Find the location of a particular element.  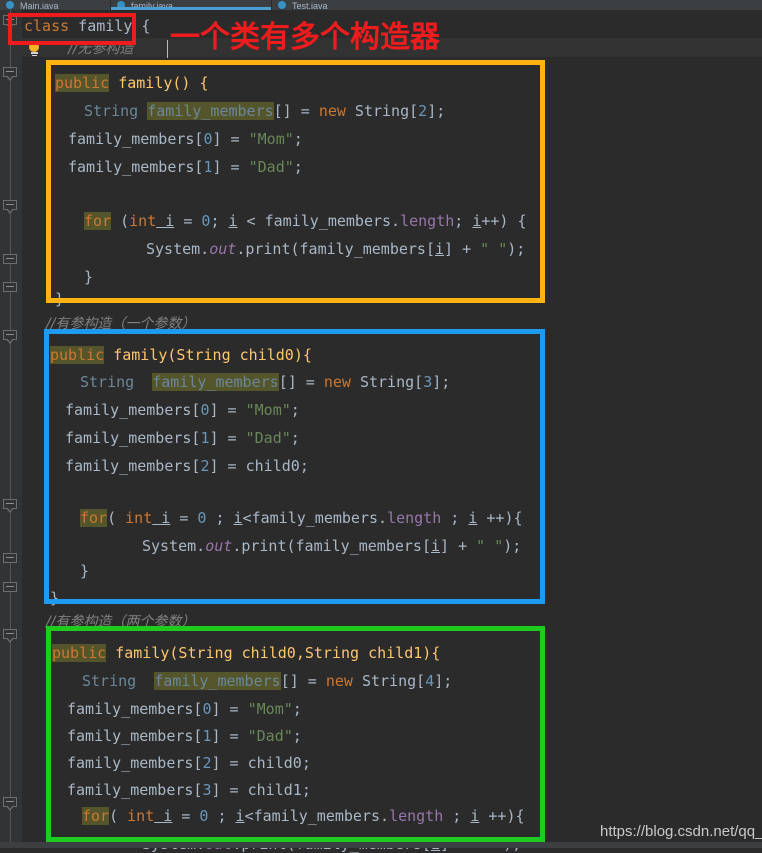

tab-label: Test.java is located at coordinates (310, 5).